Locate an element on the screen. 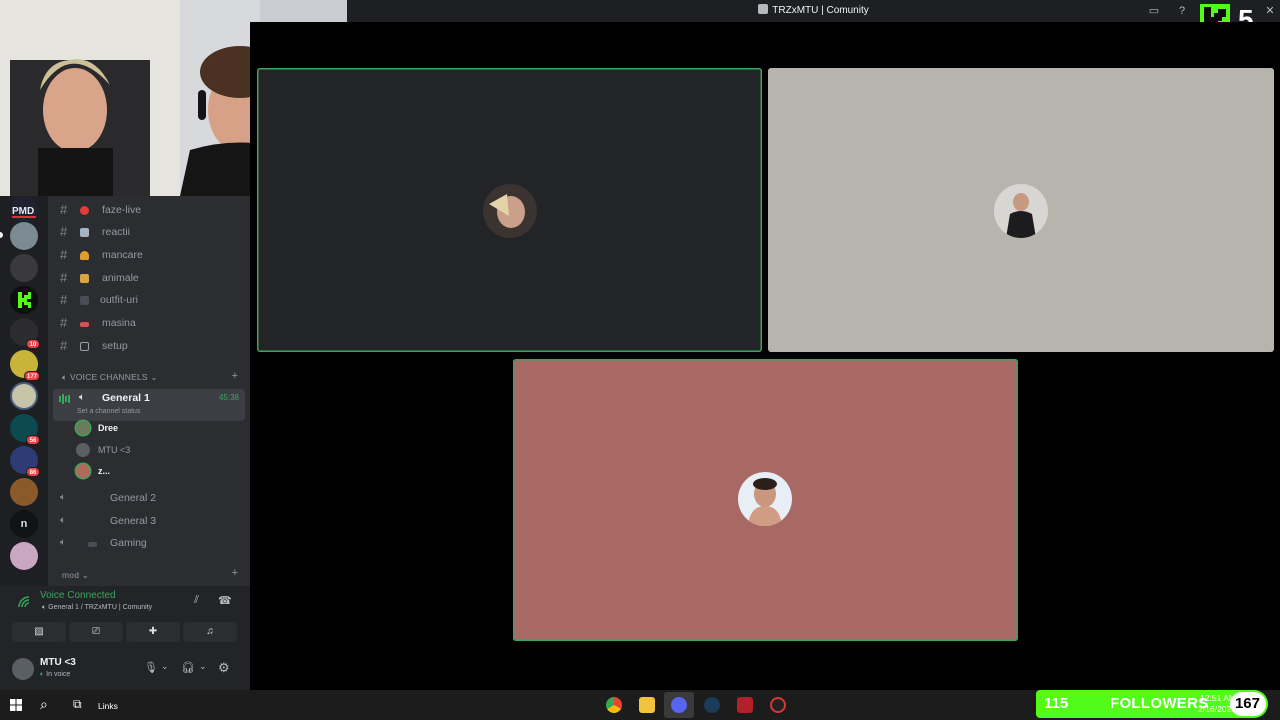  server-6: 177 is located at coordinates (25, 365).